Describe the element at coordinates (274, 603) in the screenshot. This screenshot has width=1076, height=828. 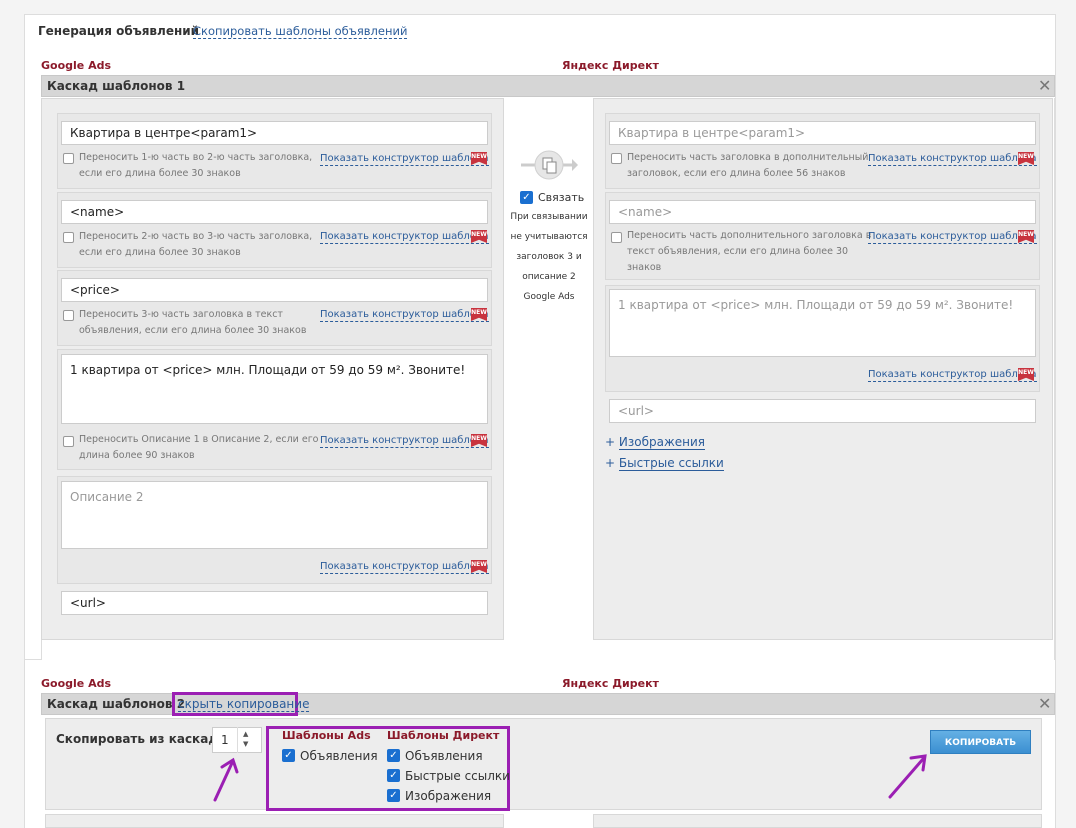
I see `google-url-input: <url>` at that location.